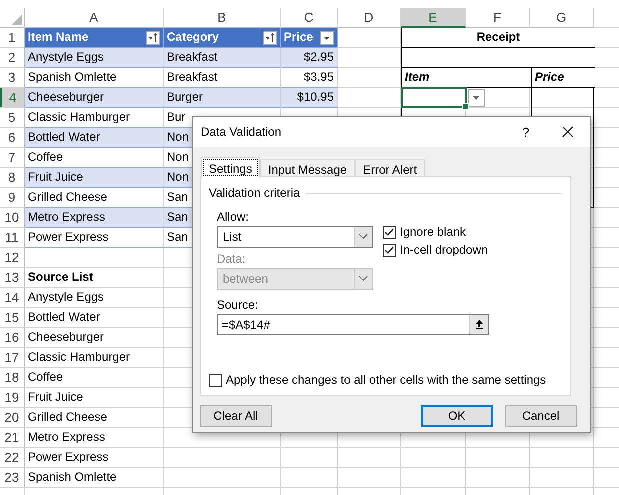  Describe the element at coordinates (12, 98) in the screenshot. I see `row-header: 4` at that location.